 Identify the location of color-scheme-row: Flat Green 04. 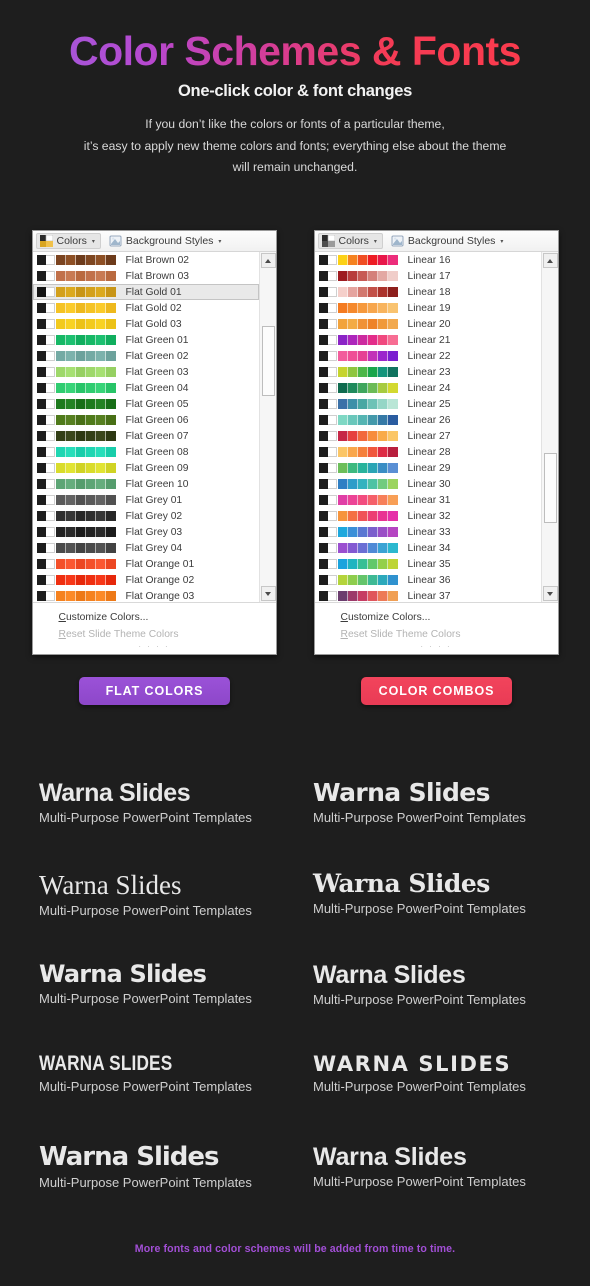
(146, 388).